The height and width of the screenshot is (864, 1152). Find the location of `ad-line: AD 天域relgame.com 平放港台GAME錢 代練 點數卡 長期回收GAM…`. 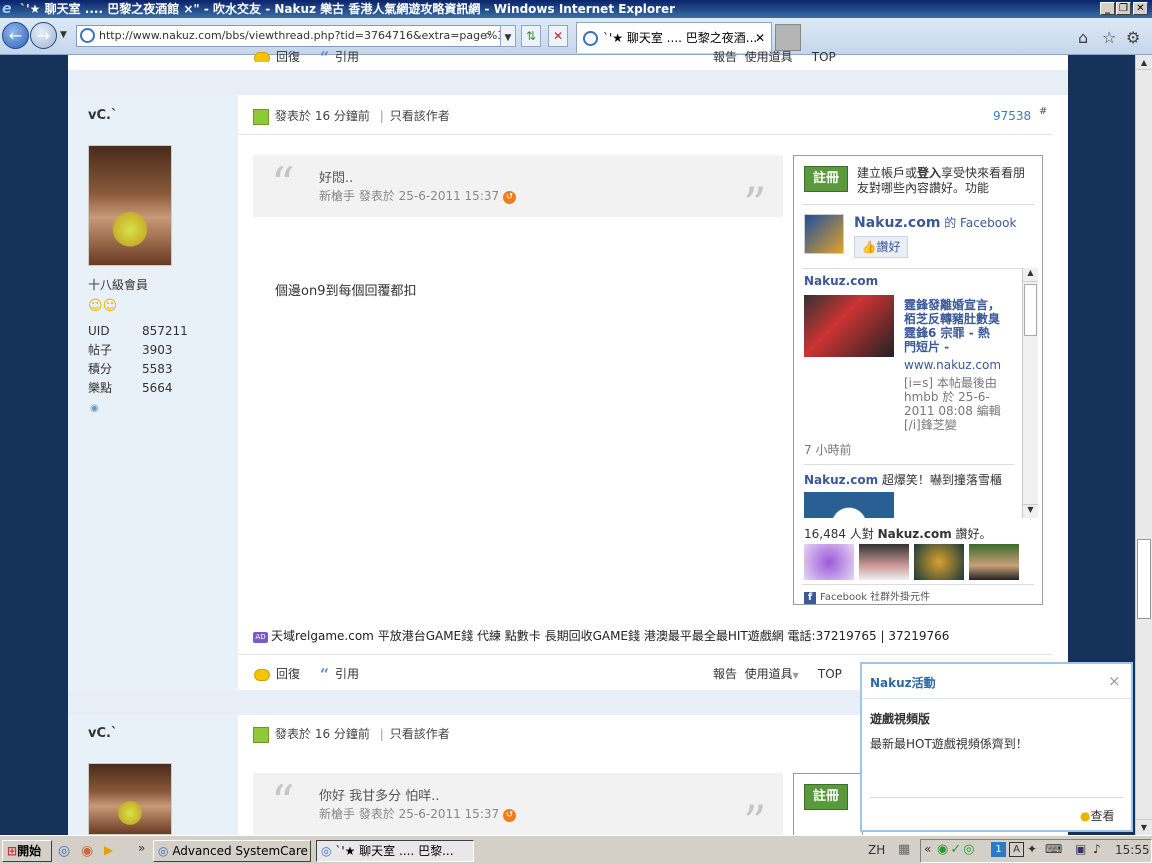

ad-line: AD 天域relgame.com 平放港台GAME錢 代練 點數卡 長期回收GAM… is located at coordinates (601, 635).